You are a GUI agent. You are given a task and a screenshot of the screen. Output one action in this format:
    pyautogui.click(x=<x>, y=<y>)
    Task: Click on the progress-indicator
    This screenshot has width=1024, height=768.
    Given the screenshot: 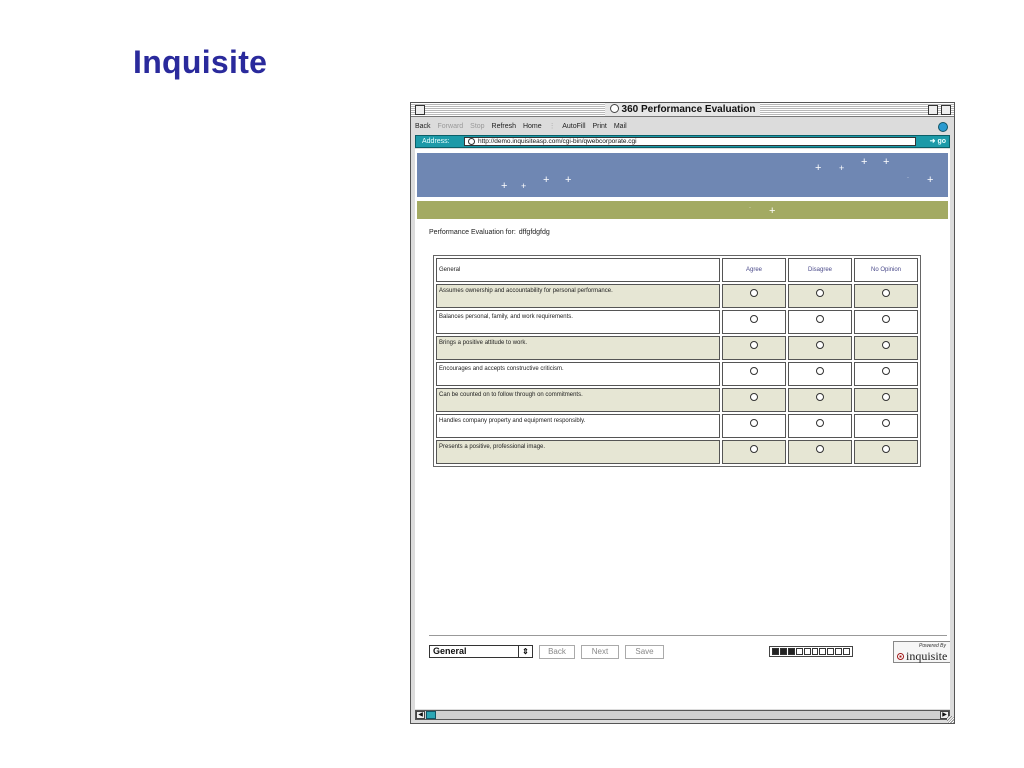 What is the action you would take?
    pyautogui.click(x=811, y=651)
    